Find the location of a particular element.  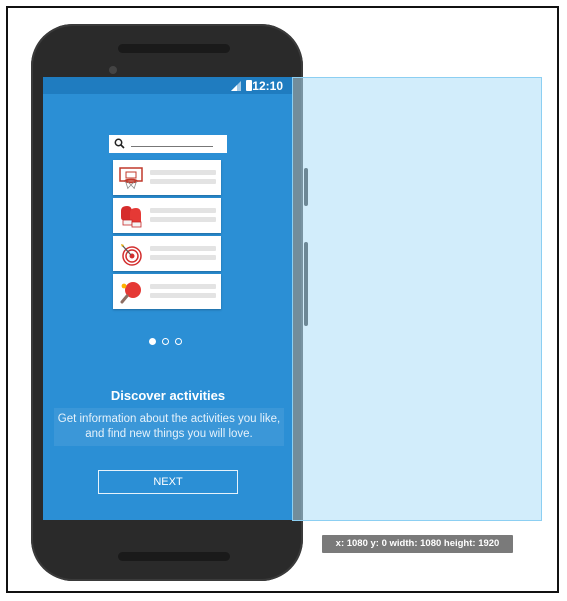

basketball-hoop-icon is located at coordinates (131, 178).